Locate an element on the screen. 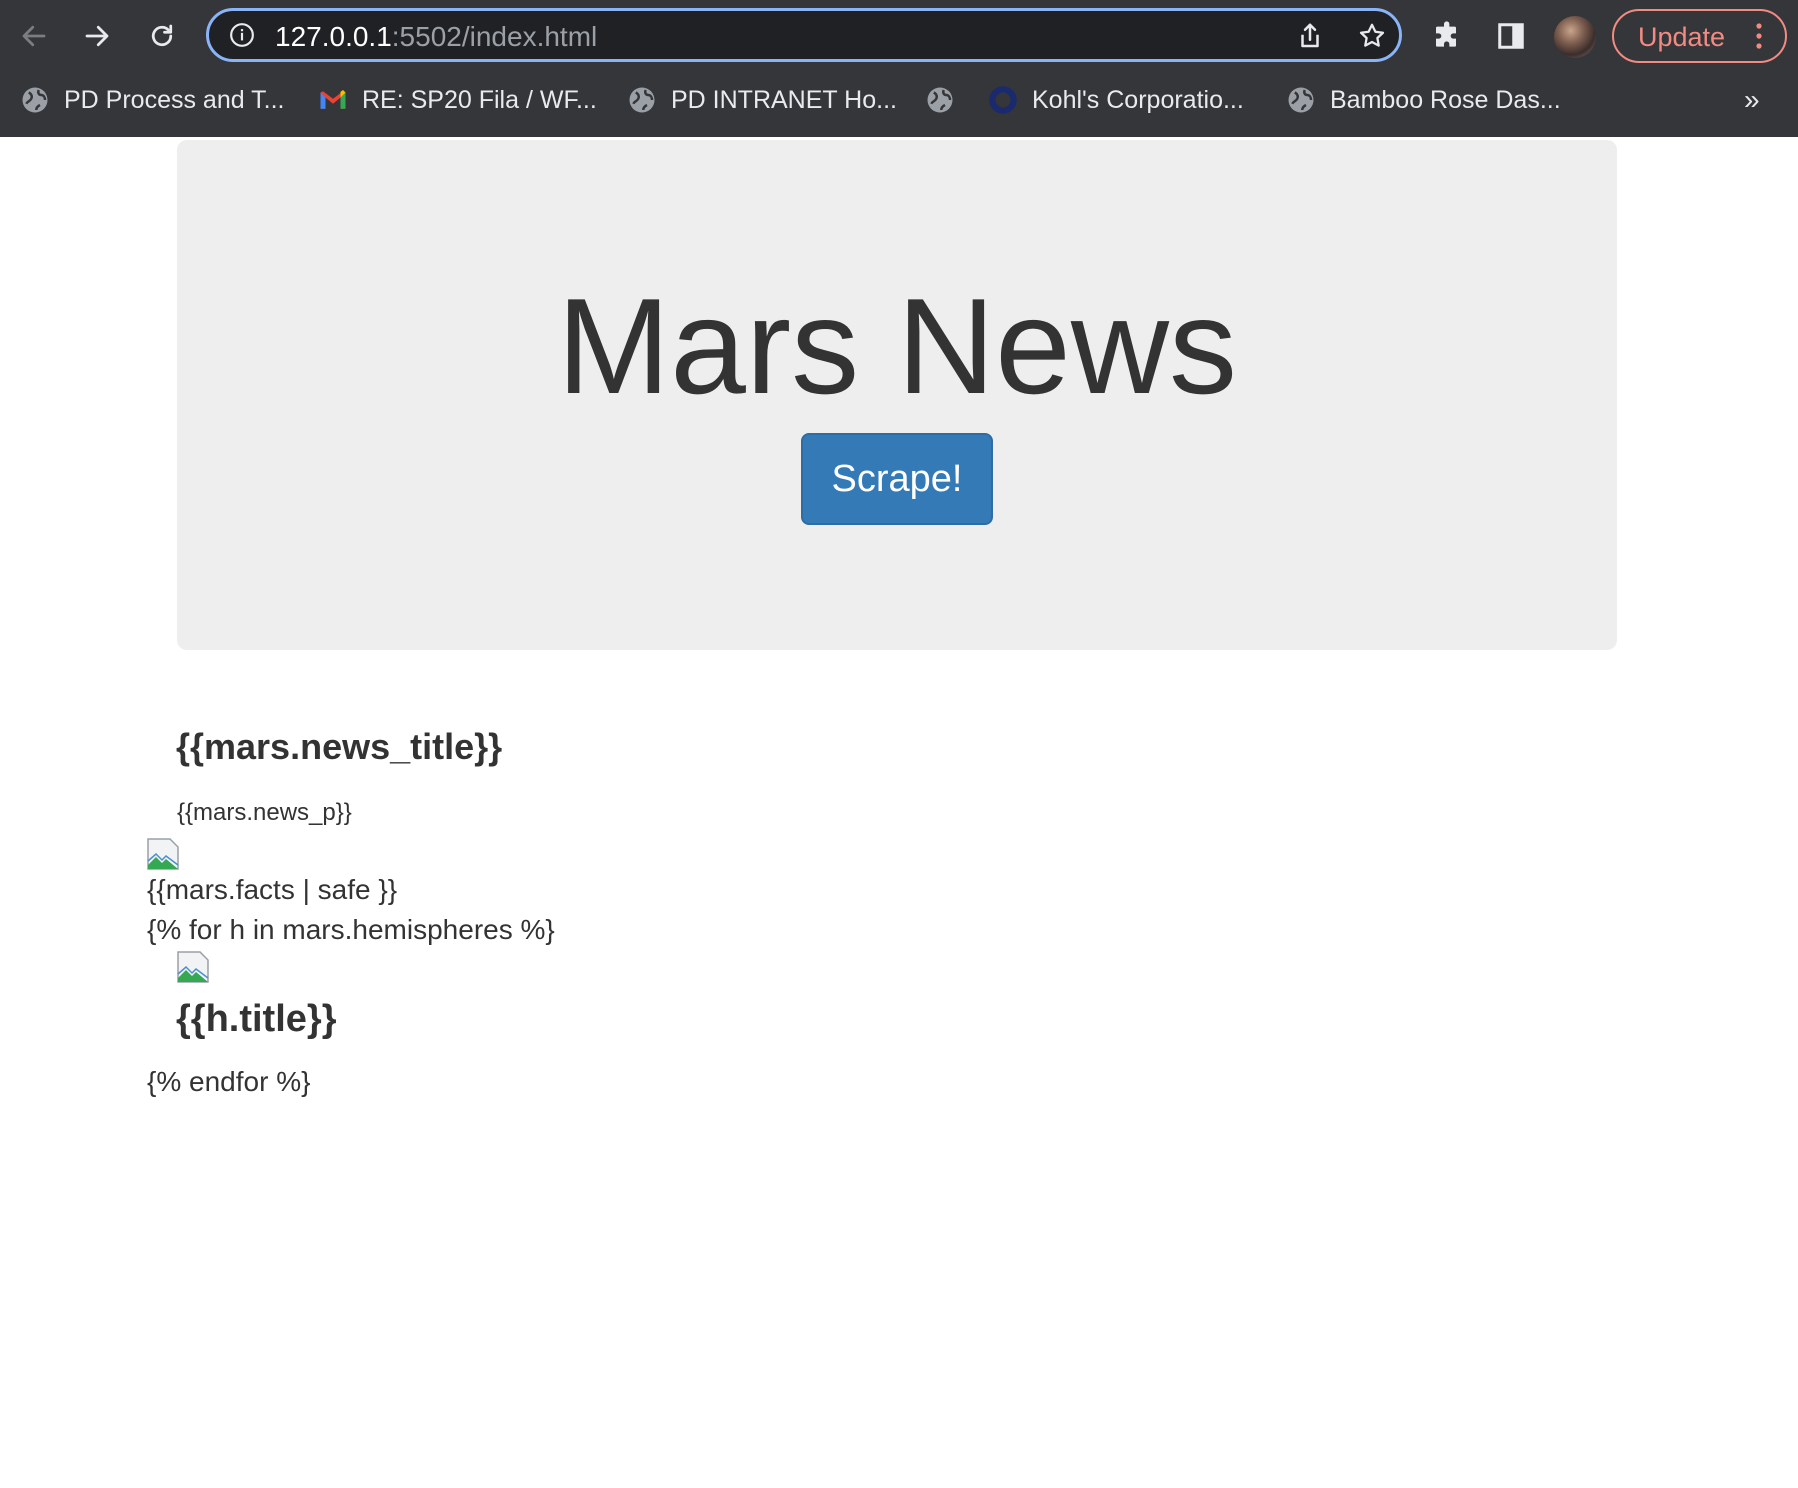  profile-avatar is located at coordinates (1575, 37).